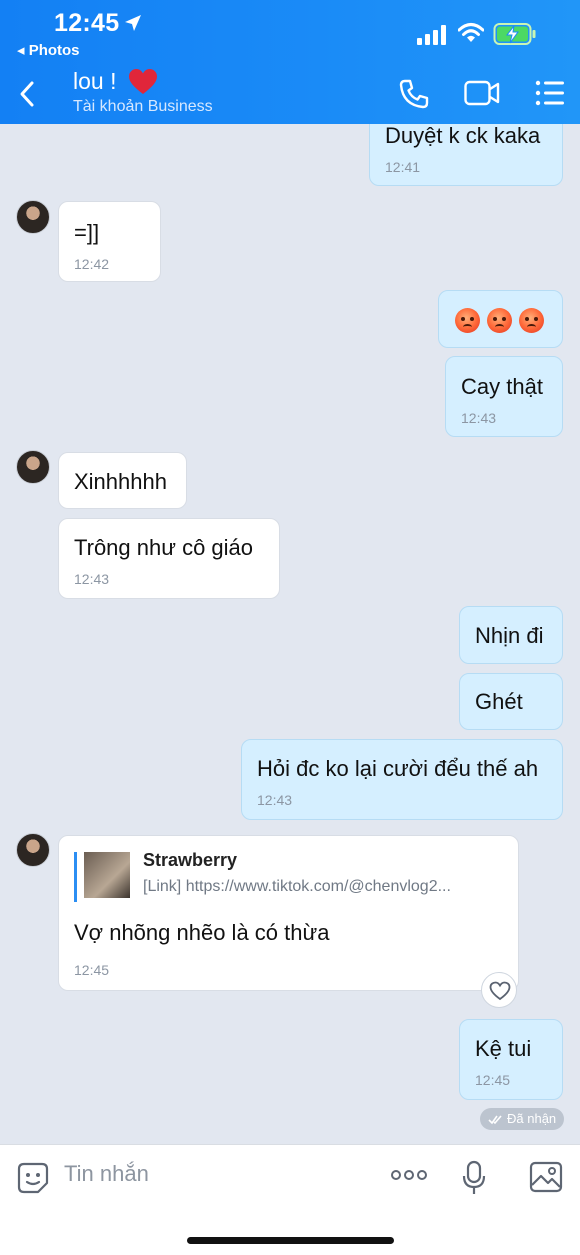  Describe the element at coordinates (133, 23) in the screenshot. I see `location-arrow-icon` at that location.